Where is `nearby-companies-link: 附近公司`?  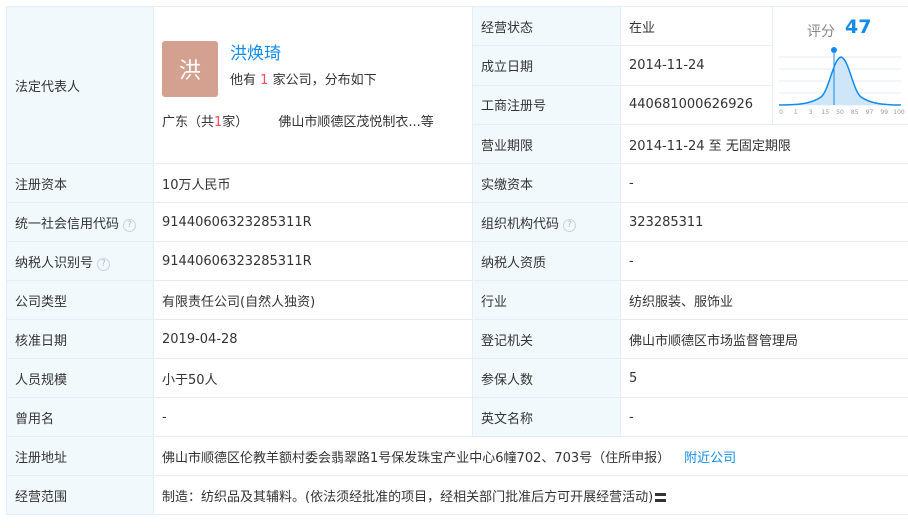 nearby-companies-link: 附近公司 is located at coordinates (710, 458).